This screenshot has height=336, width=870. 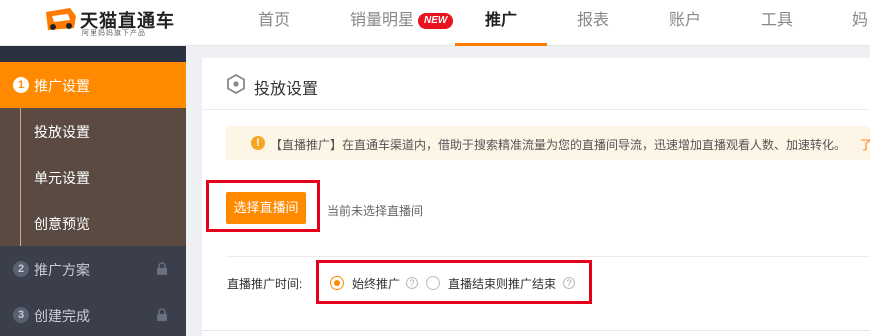 What do you see at coordinates (593, 23) in the screenshot?
I see `nav-reports: 报表` at bounding box center [593, 23].